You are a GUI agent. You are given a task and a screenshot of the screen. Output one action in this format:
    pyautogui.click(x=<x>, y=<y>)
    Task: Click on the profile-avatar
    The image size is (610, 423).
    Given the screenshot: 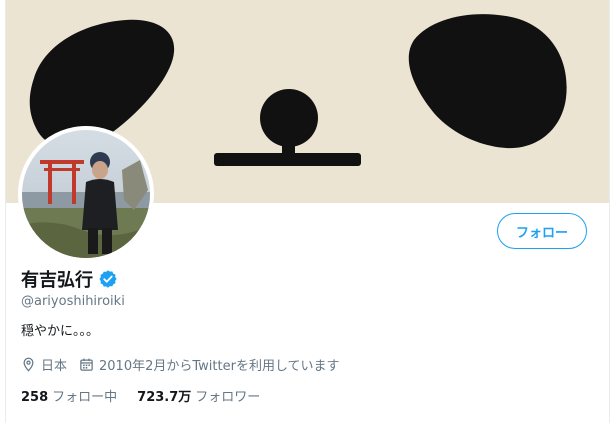 What is the action you would take?
    pyautogui.click(x=86, y=194)
    